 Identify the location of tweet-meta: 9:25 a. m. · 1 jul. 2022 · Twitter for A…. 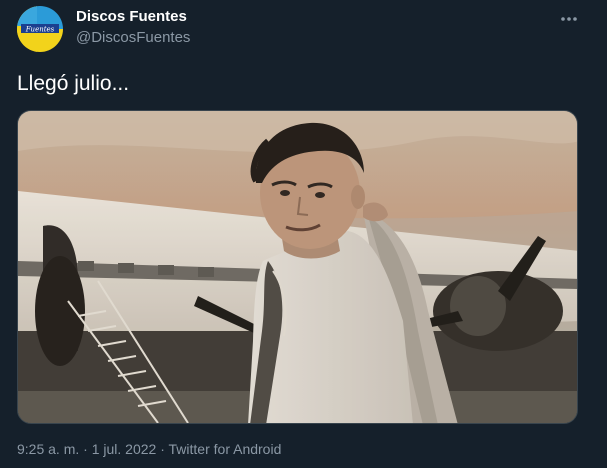
(149, 449).